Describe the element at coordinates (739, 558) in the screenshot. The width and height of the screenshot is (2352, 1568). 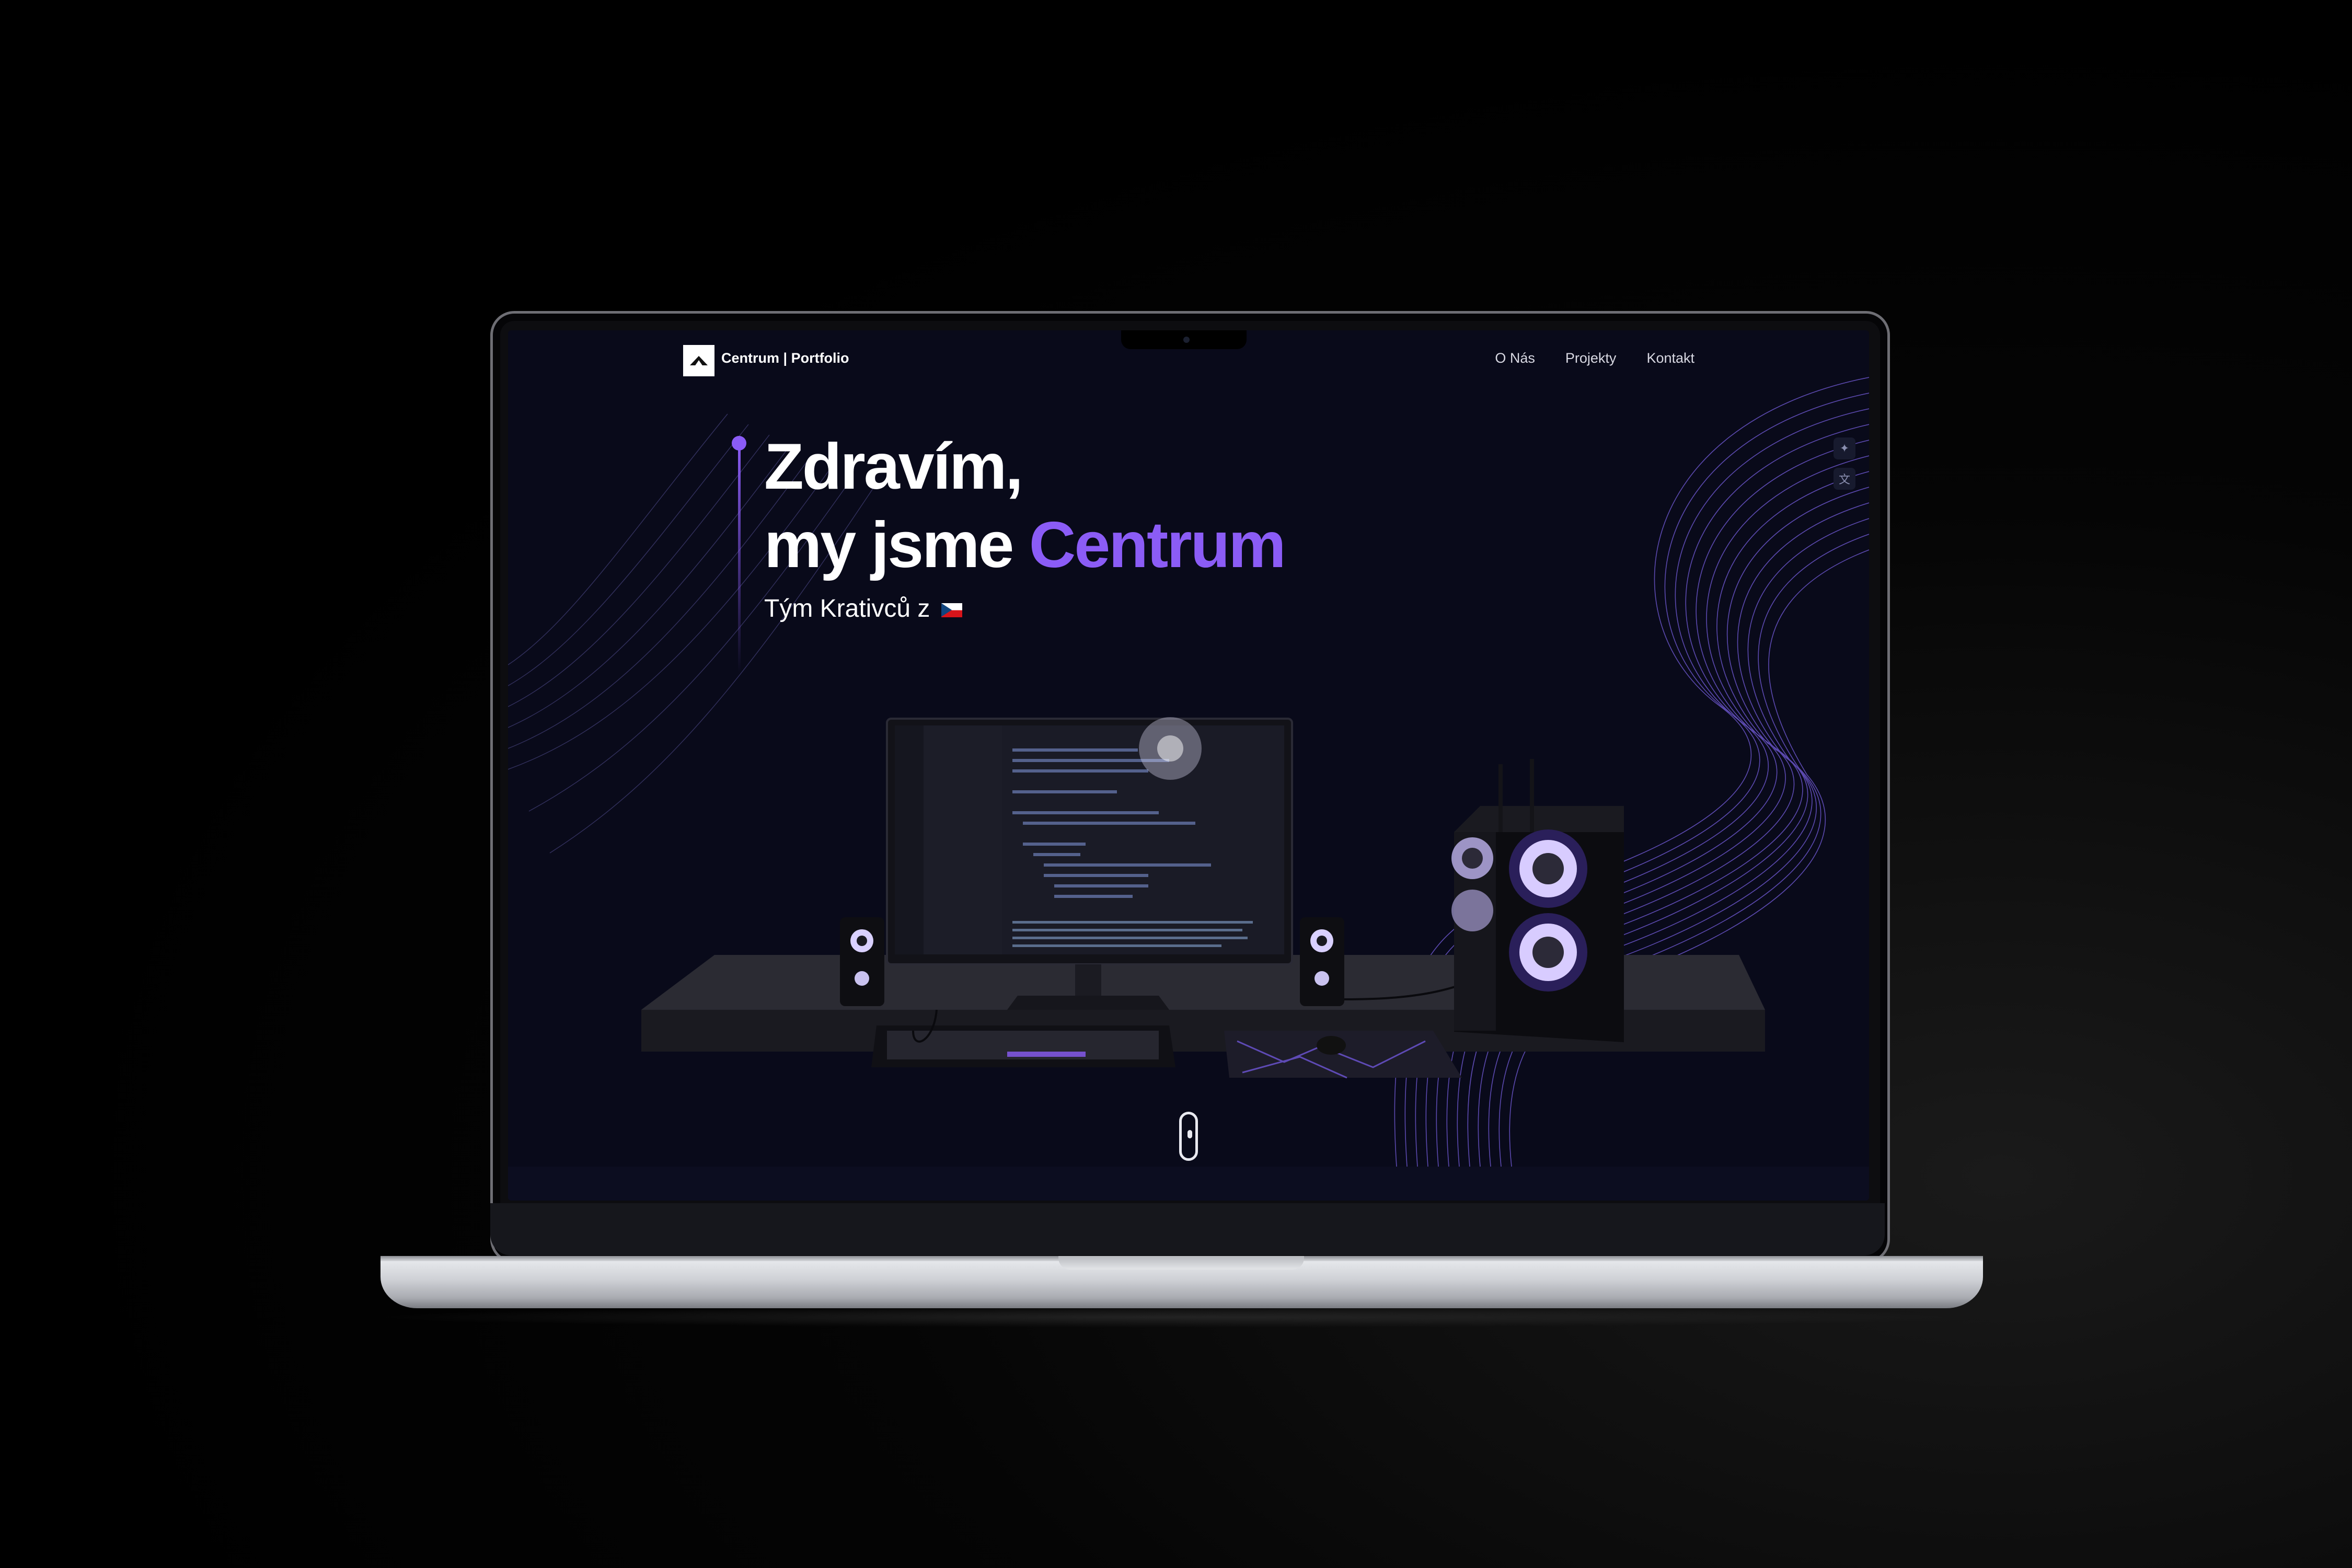
I see `hero-accent-line` at that location.